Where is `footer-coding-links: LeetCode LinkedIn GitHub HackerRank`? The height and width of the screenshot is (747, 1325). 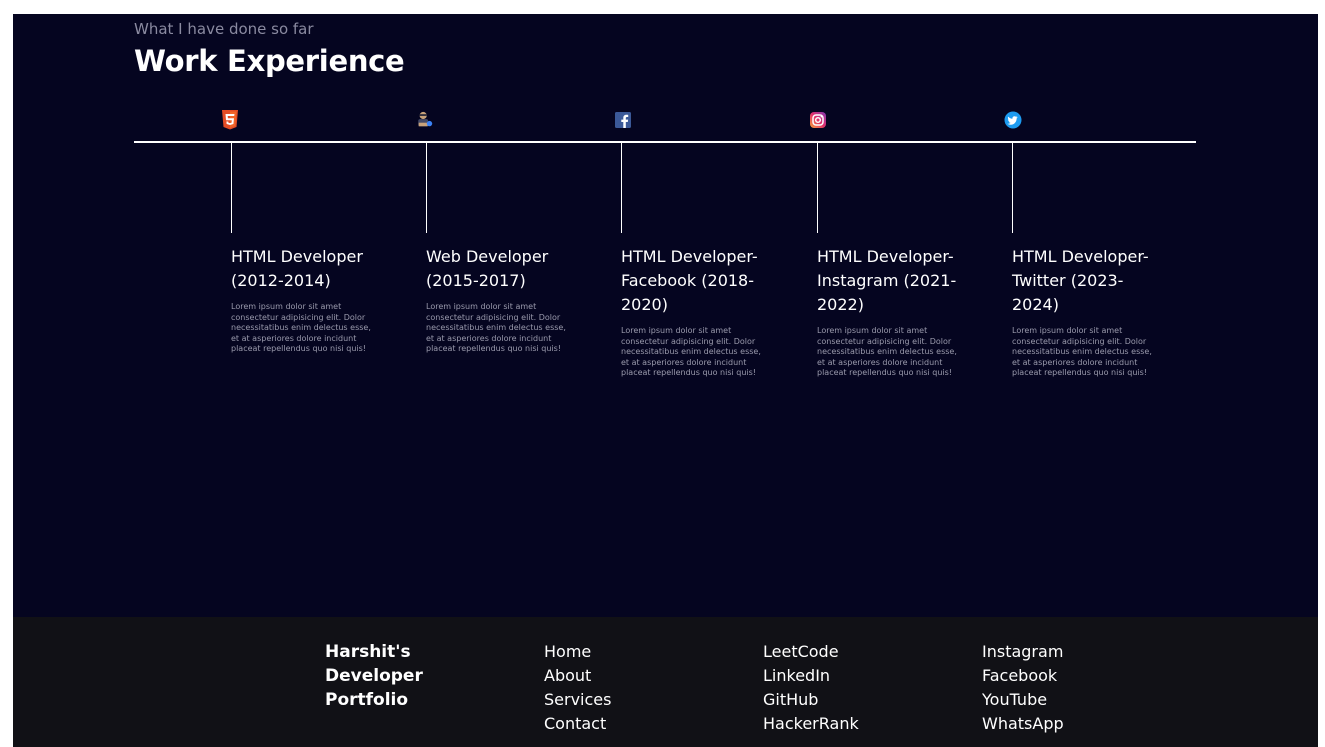
footer-coding-links: LeetCode LinkedIn GitHub HackerRank is located at coordinates (811, 688).